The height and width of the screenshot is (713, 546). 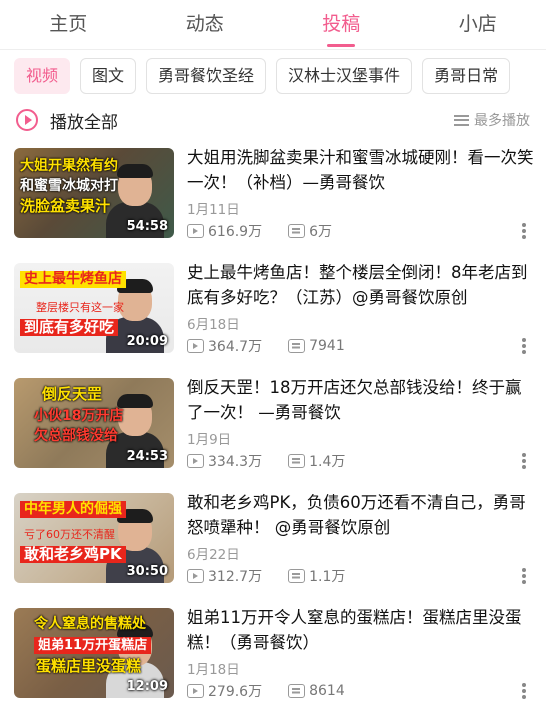 I want to click on video-date: 6月18日, so click(x=213, y=325).